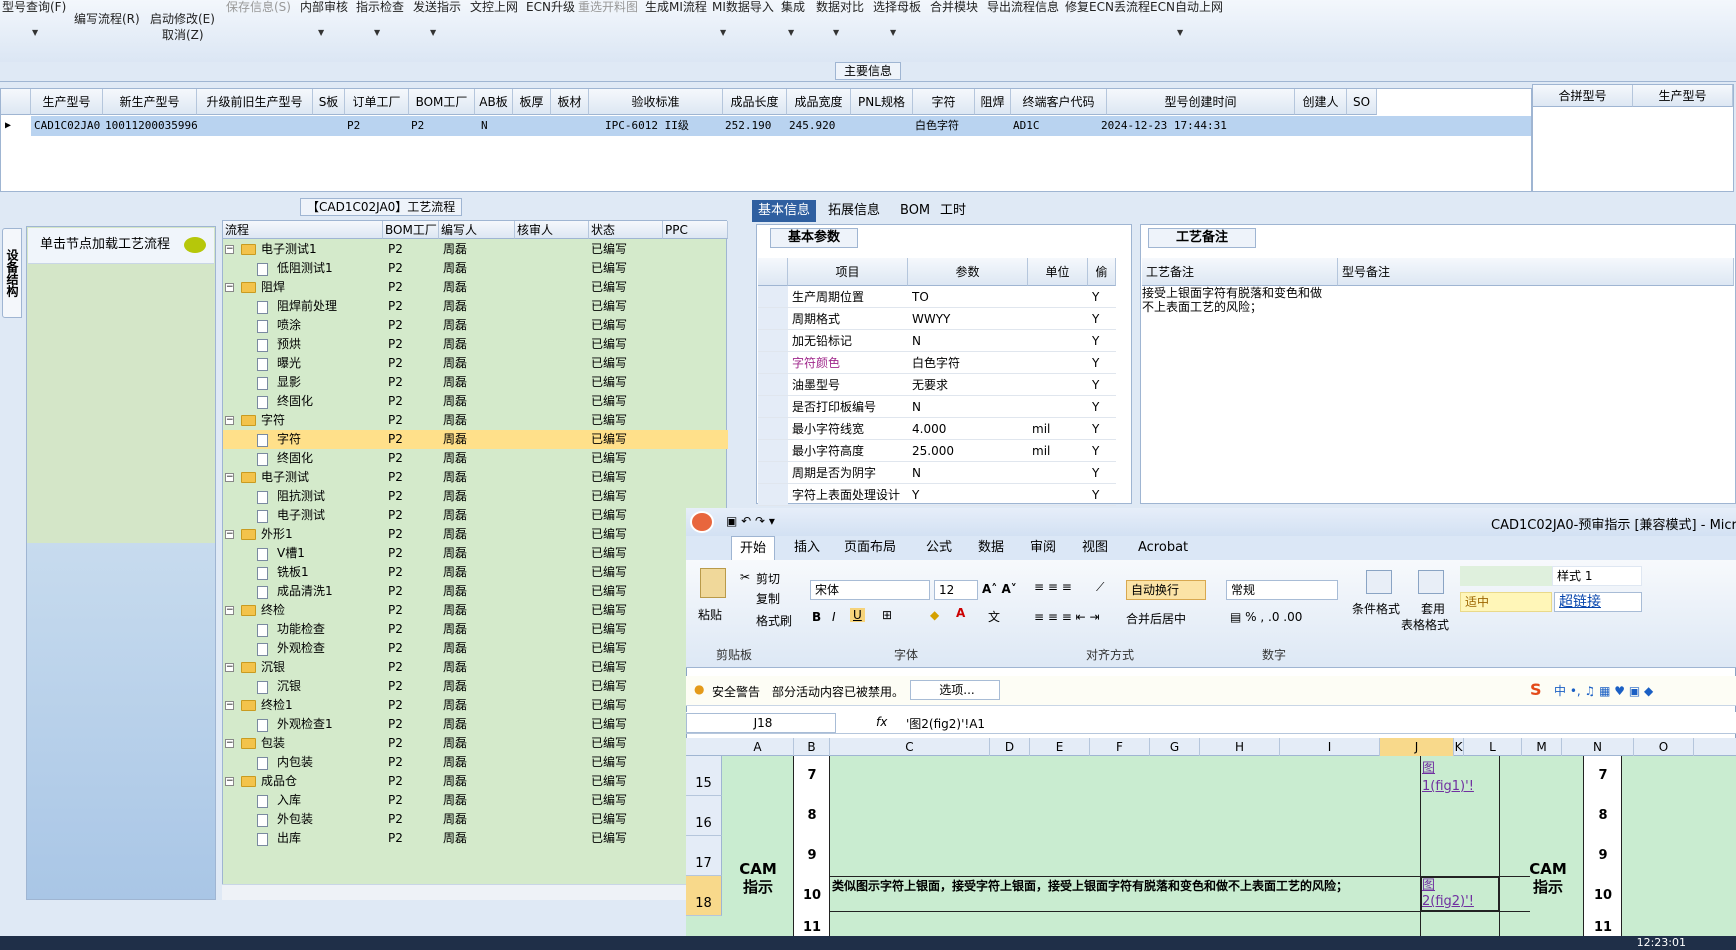  Describe the element at coordinates (812, 126) in the screenshot. I see `grid-cell: 245.920` at that location.